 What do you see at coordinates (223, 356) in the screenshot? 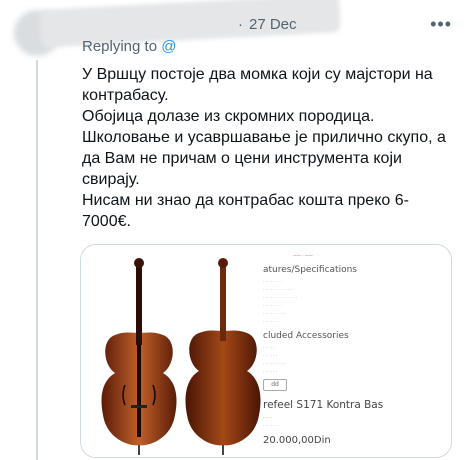
I see `bass-back` at bounding box center [223, 356].